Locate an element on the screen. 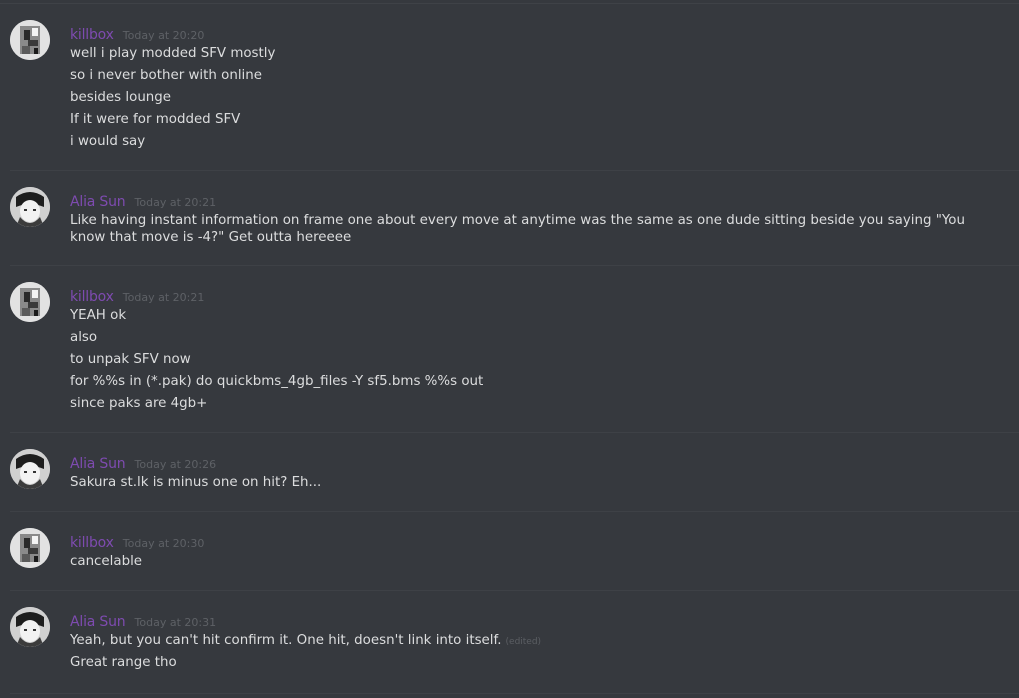  message-line: YEAH ok is located at coordinates (98, 315).